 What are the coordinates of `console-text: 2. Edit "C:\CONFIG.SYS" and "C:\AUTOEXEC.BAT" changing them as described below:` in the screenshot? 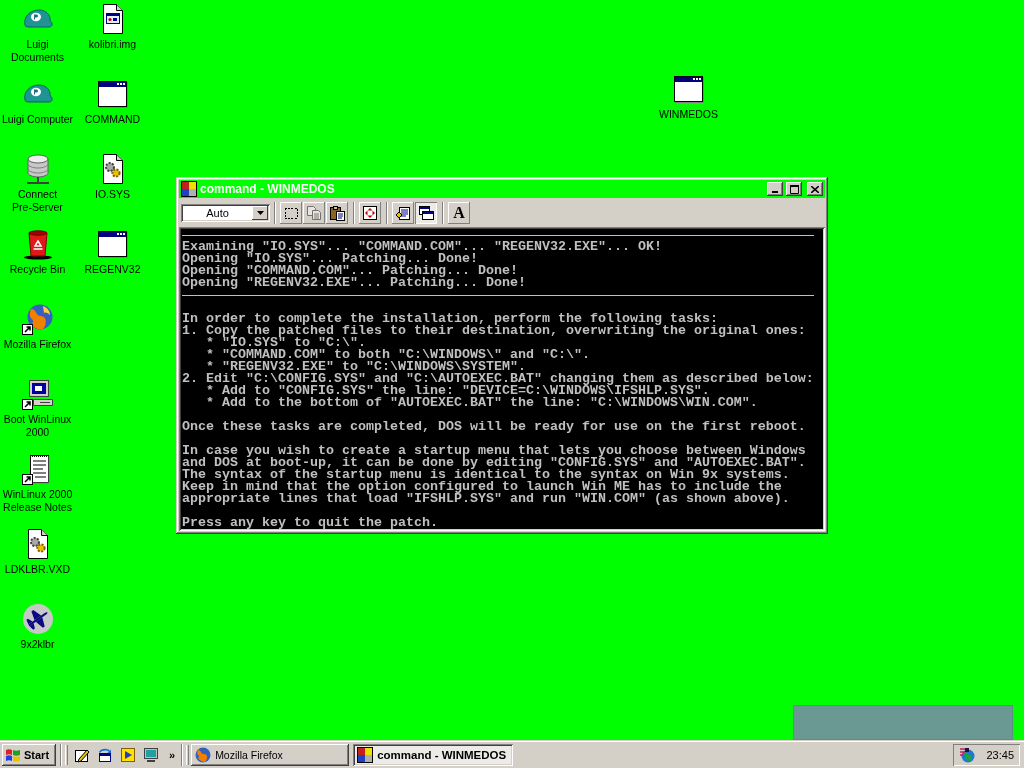 It's located at (498, 379).